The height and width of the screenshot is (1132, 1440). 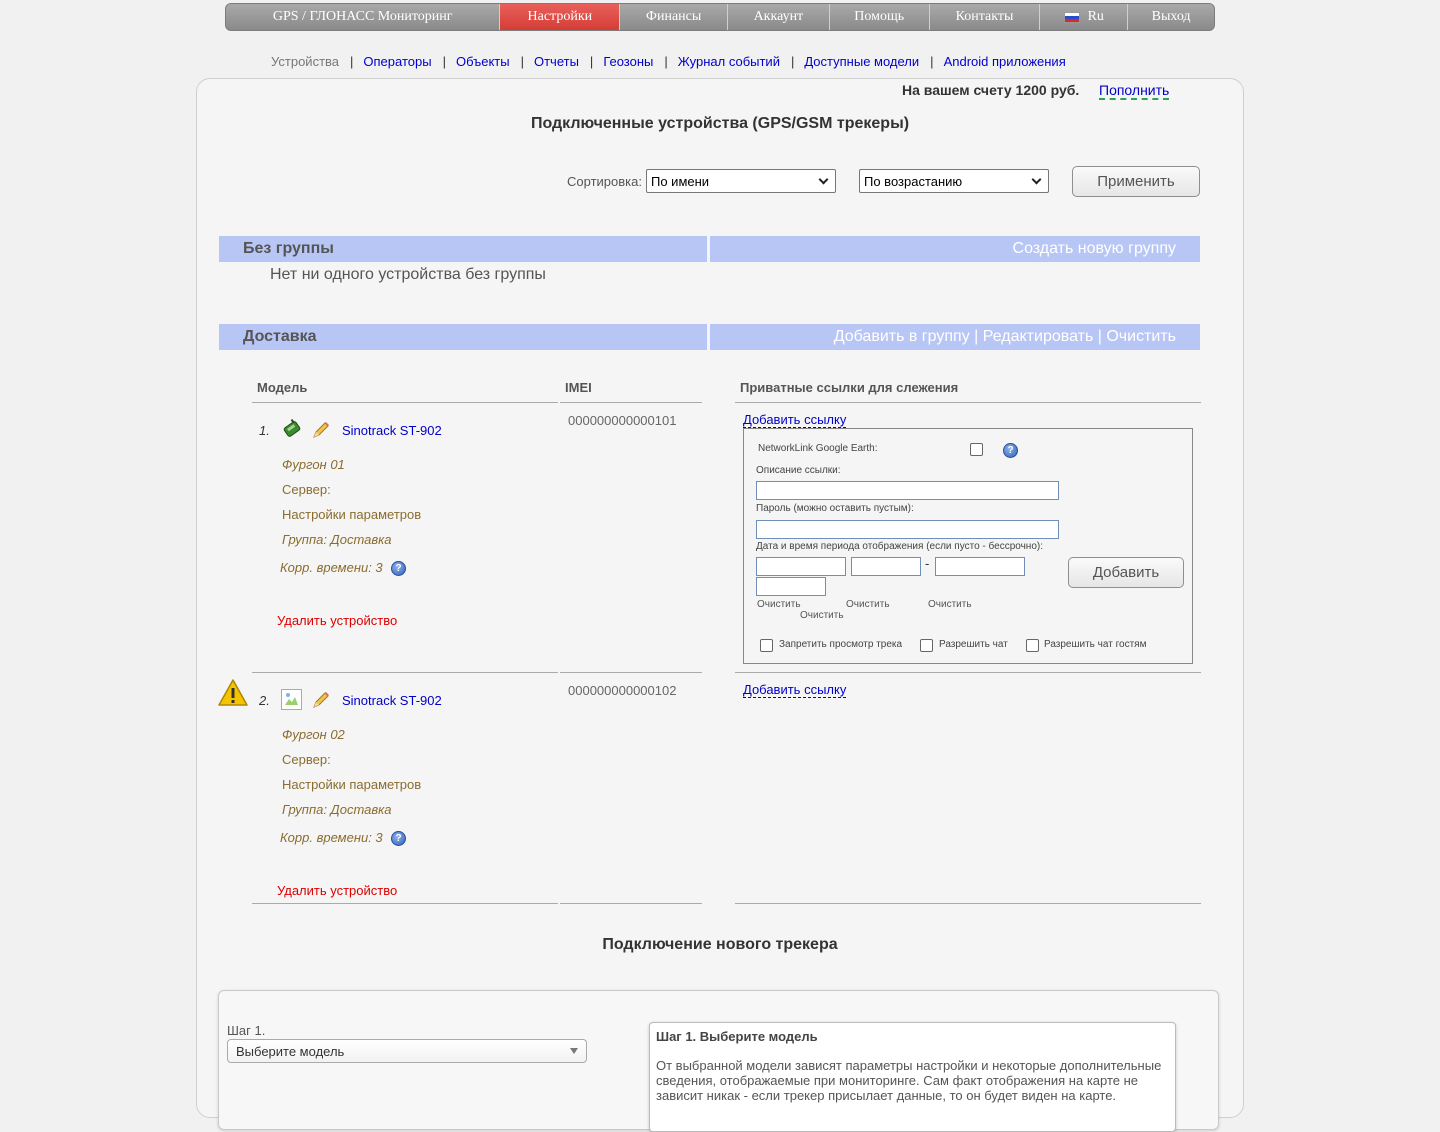 What do you see at coordinates (1126, 572) in the screenshot?
I see `add-link-button: Добавить` at bounding box center [1126, 572].